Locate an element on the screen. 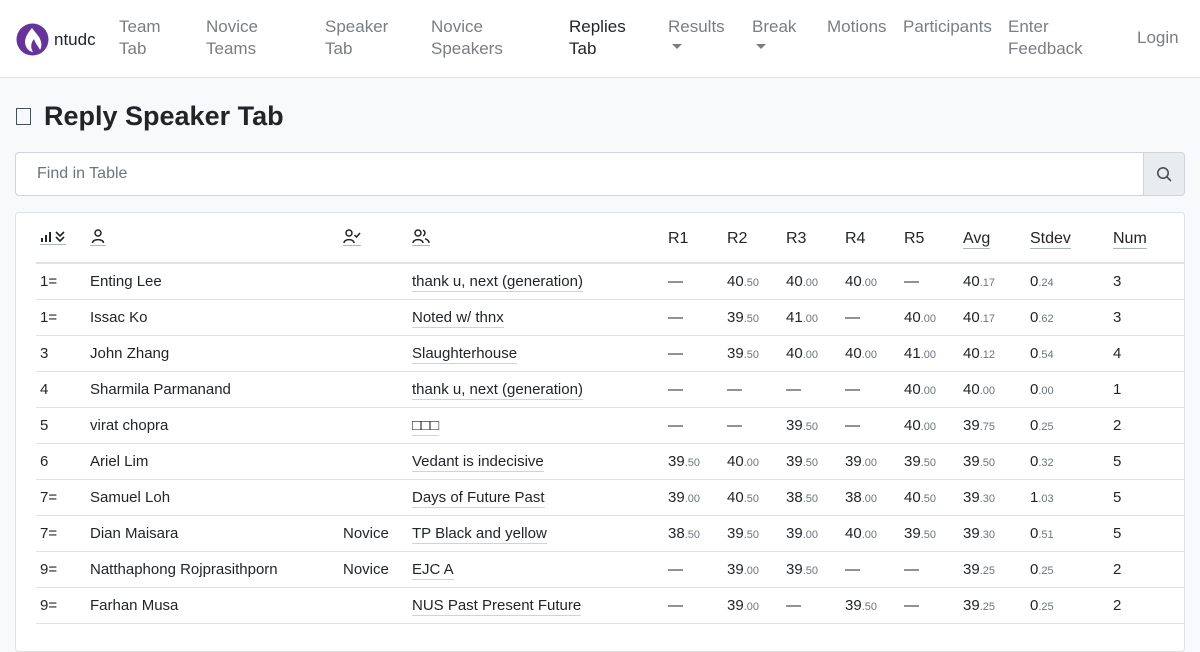 This screenshot has height=652, width=1200. r5-score-cell: 40.50 is located at coordinates (929, 497).